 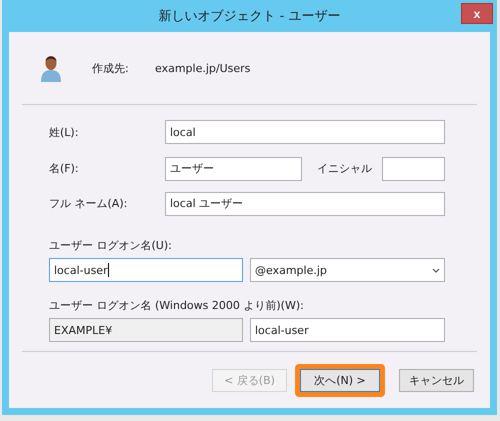 I want to click on field-label: フル ネーム(A):, so click(x=88, y=203).